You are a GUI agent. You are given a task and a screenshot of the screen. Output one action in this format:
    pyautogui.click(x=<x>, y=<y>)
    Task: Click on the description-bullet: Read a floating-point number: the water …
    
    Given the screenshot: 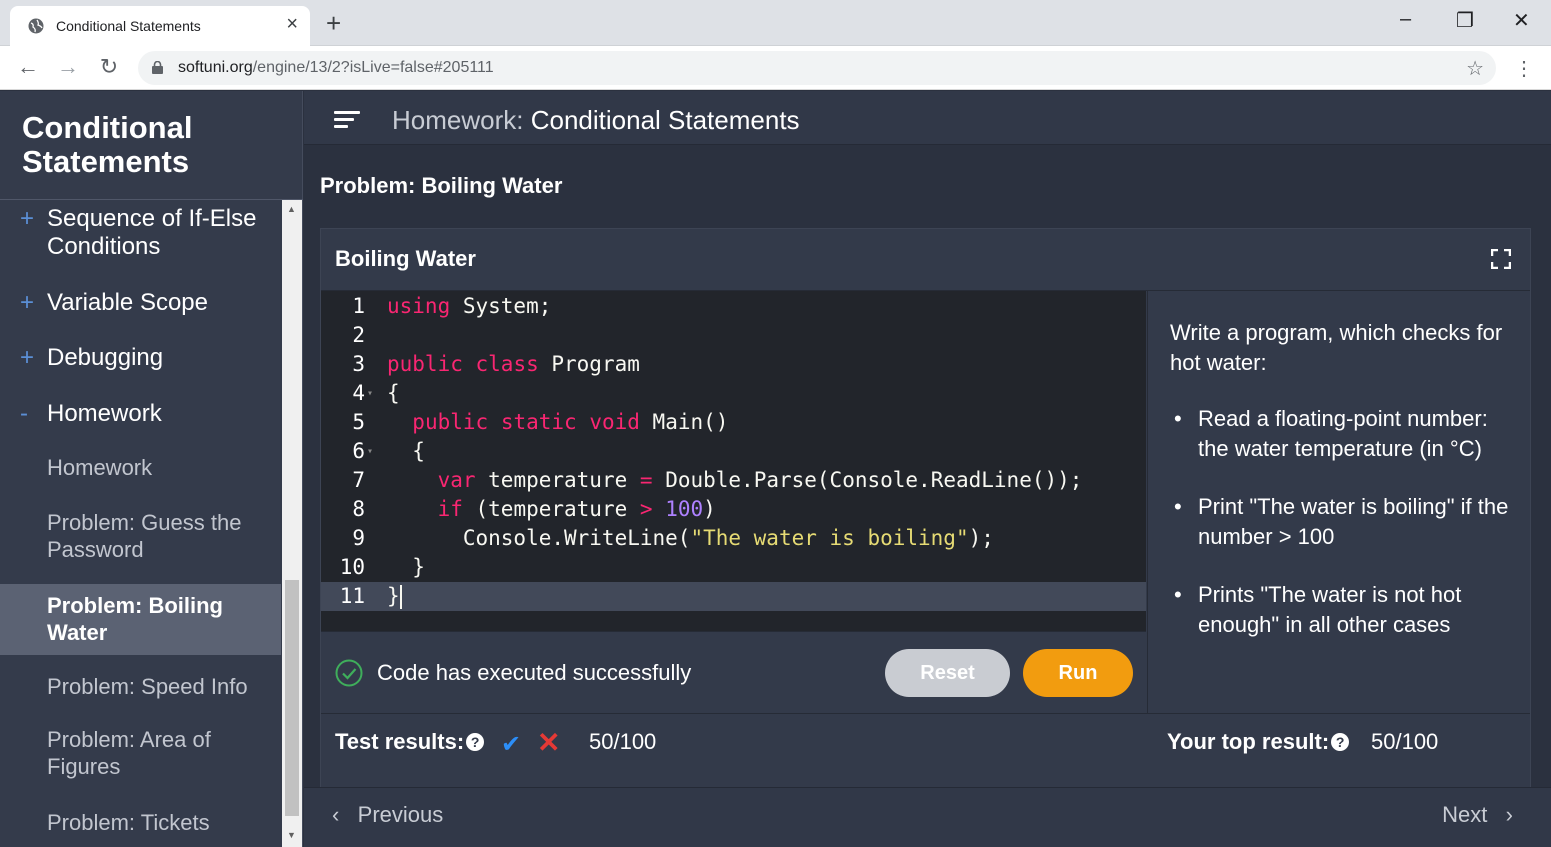 What is the action you would take?
    pyautogui.click(x=1345, y=434)
    